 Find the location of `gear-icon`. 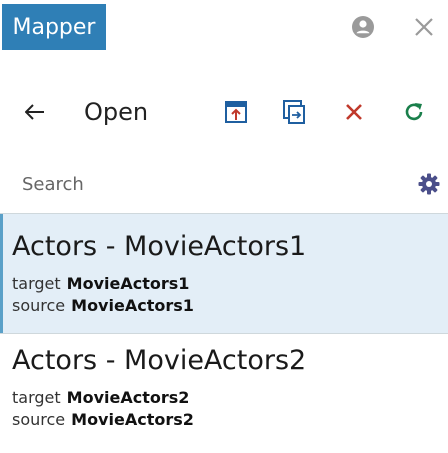

gear-icon is located at coordinates (429, 184).